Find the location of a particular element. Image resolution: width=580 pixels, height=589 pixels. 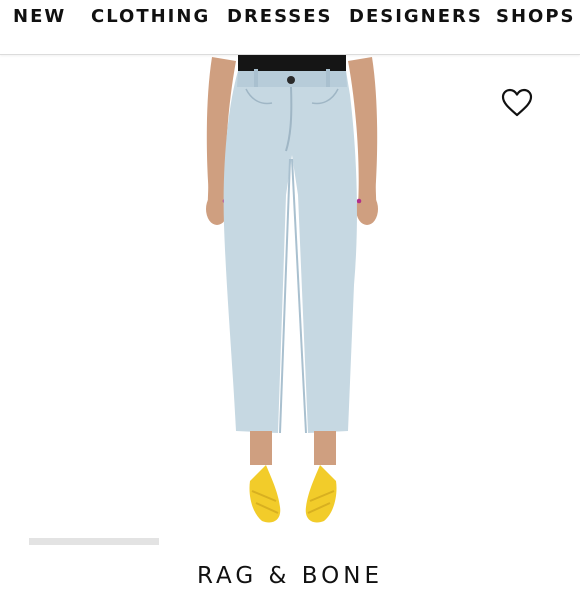

nail-polish is located at coordinates (359, 201).